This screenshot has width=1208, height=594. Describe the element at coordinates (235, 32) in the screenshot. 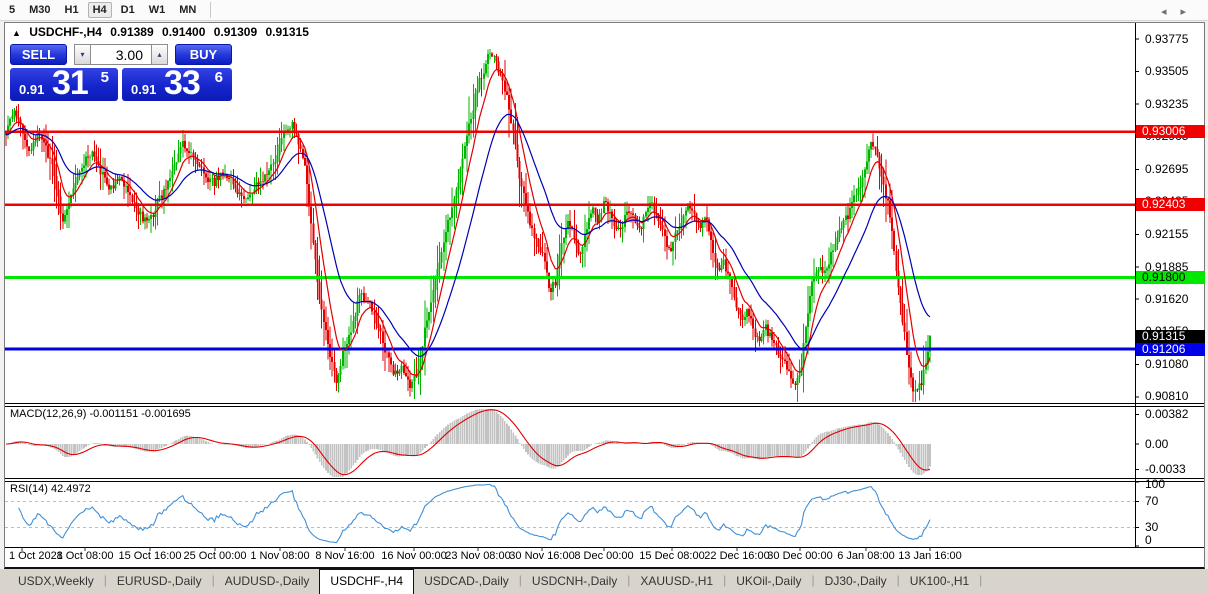

I see `ohlc-low: 0.91309` at that location.